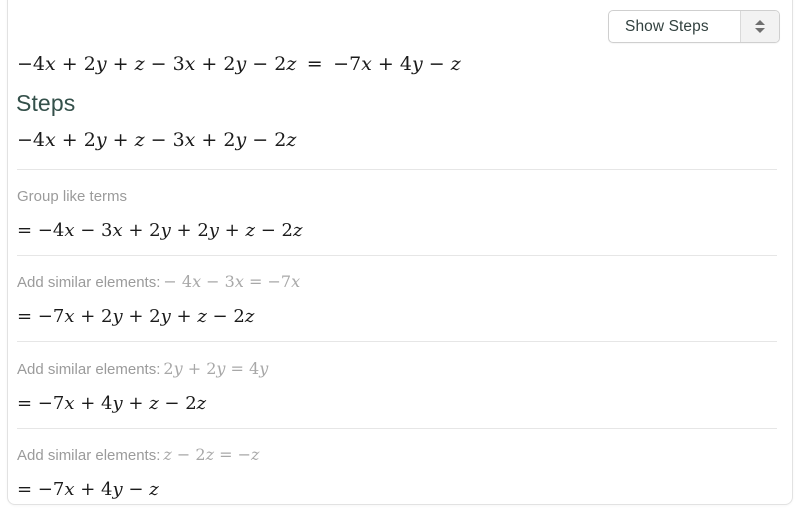 This screenshot has height=514, width=800. I want to click on step-label: Add similar elements: 2y + 2y = 4y, so click(142, 369).